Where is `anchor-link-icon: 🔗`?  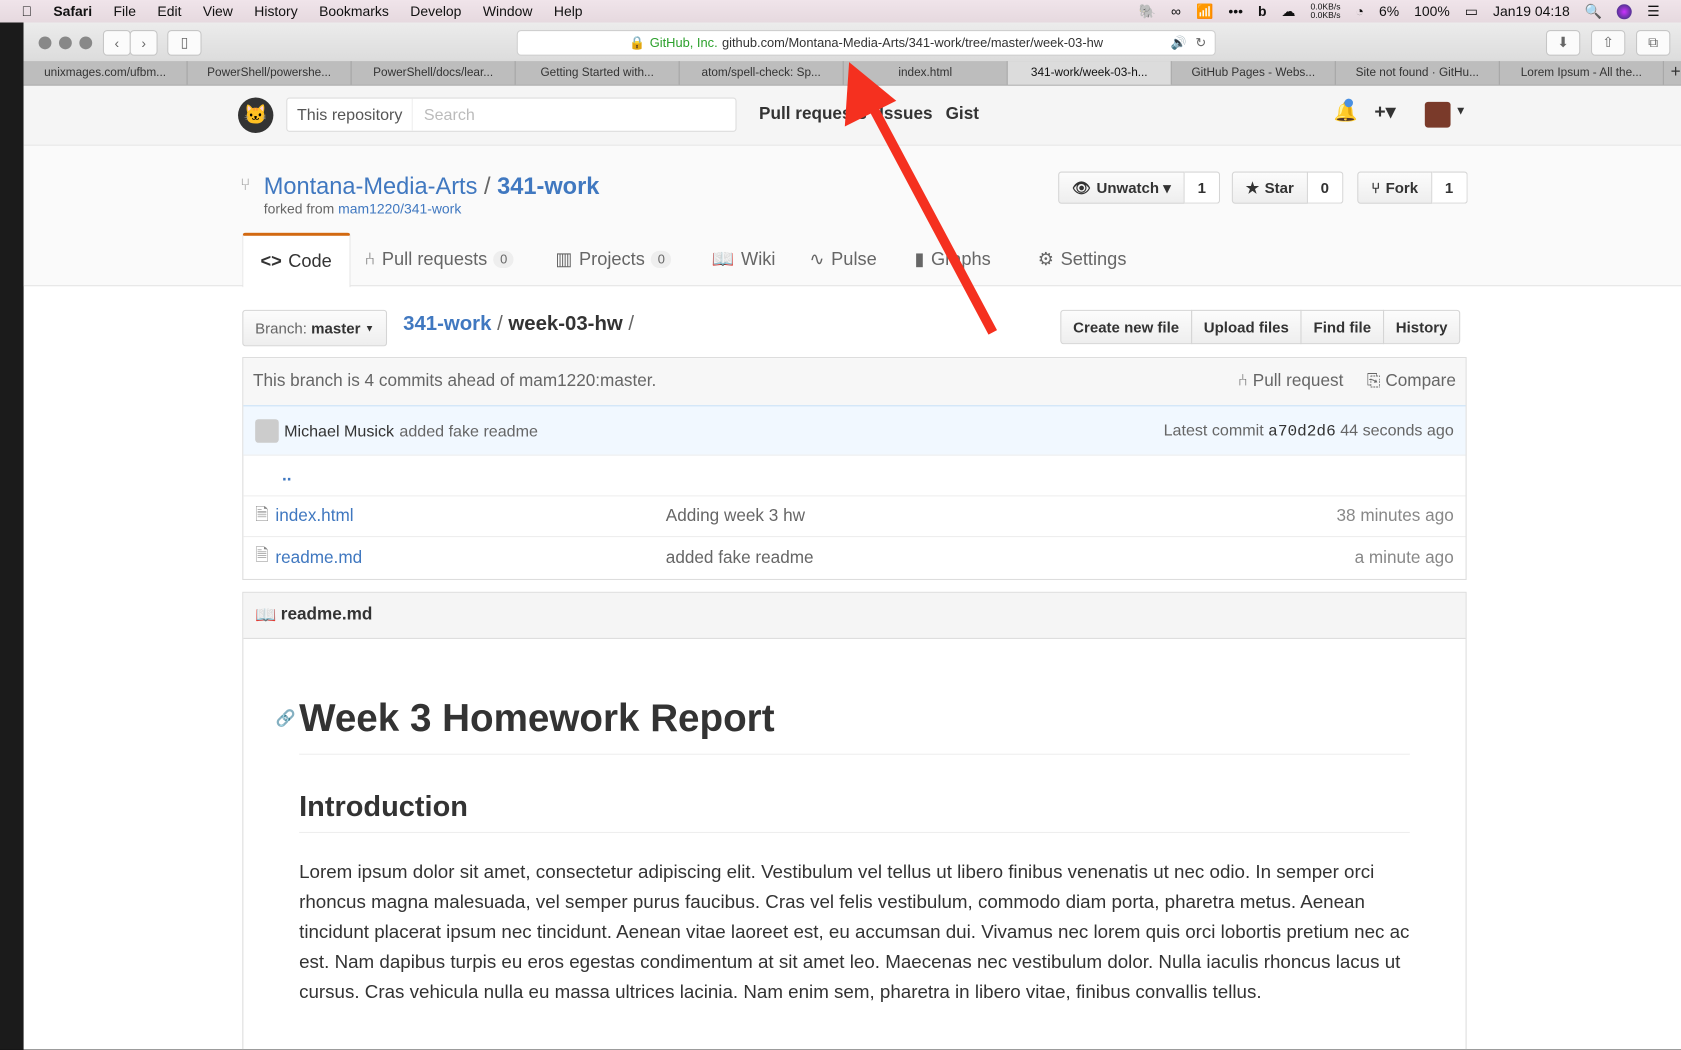
anchor-link-icon: 🔗 is located at coordinates (286, 718).